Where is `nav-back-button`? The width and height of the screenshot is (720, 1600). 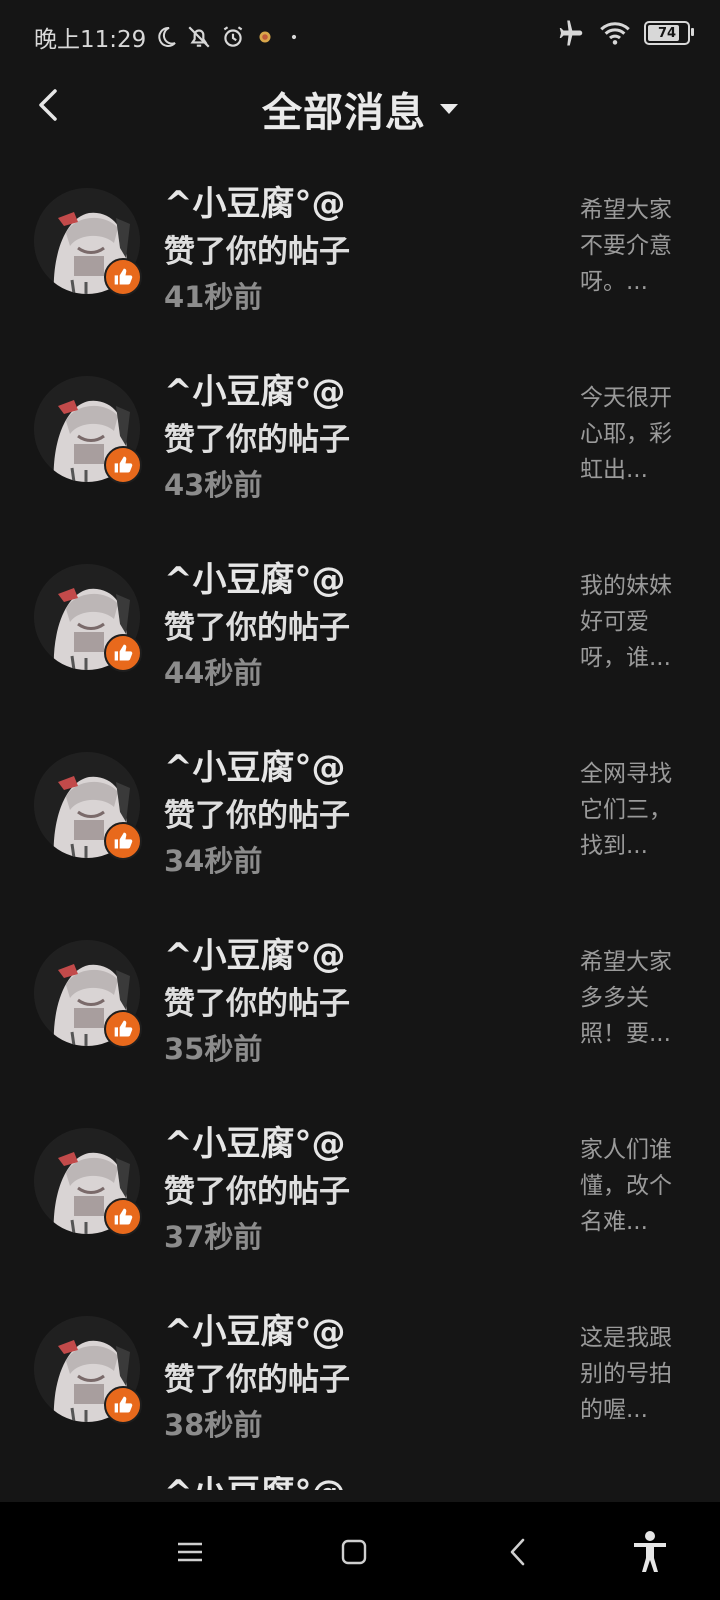 nav-back-button is located at coordinates (518, 1552).